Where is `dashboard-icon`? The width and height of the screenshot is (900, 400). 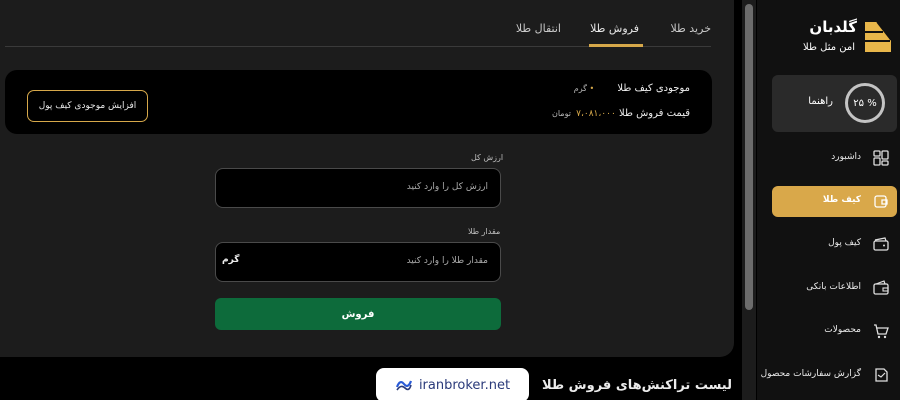 dashboard-icon is located at coordinates (881, 158).